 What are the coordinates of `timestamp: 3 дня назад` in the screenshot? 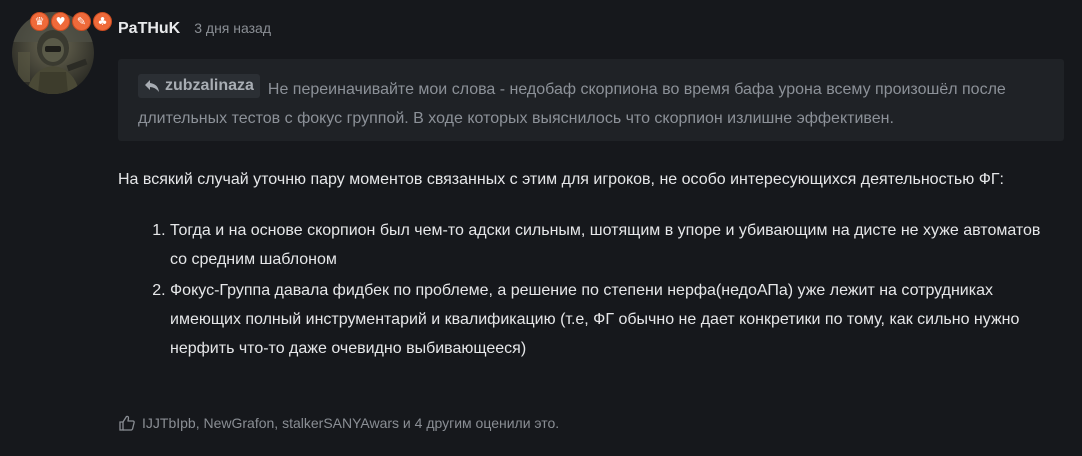 It's located at (232, 28).